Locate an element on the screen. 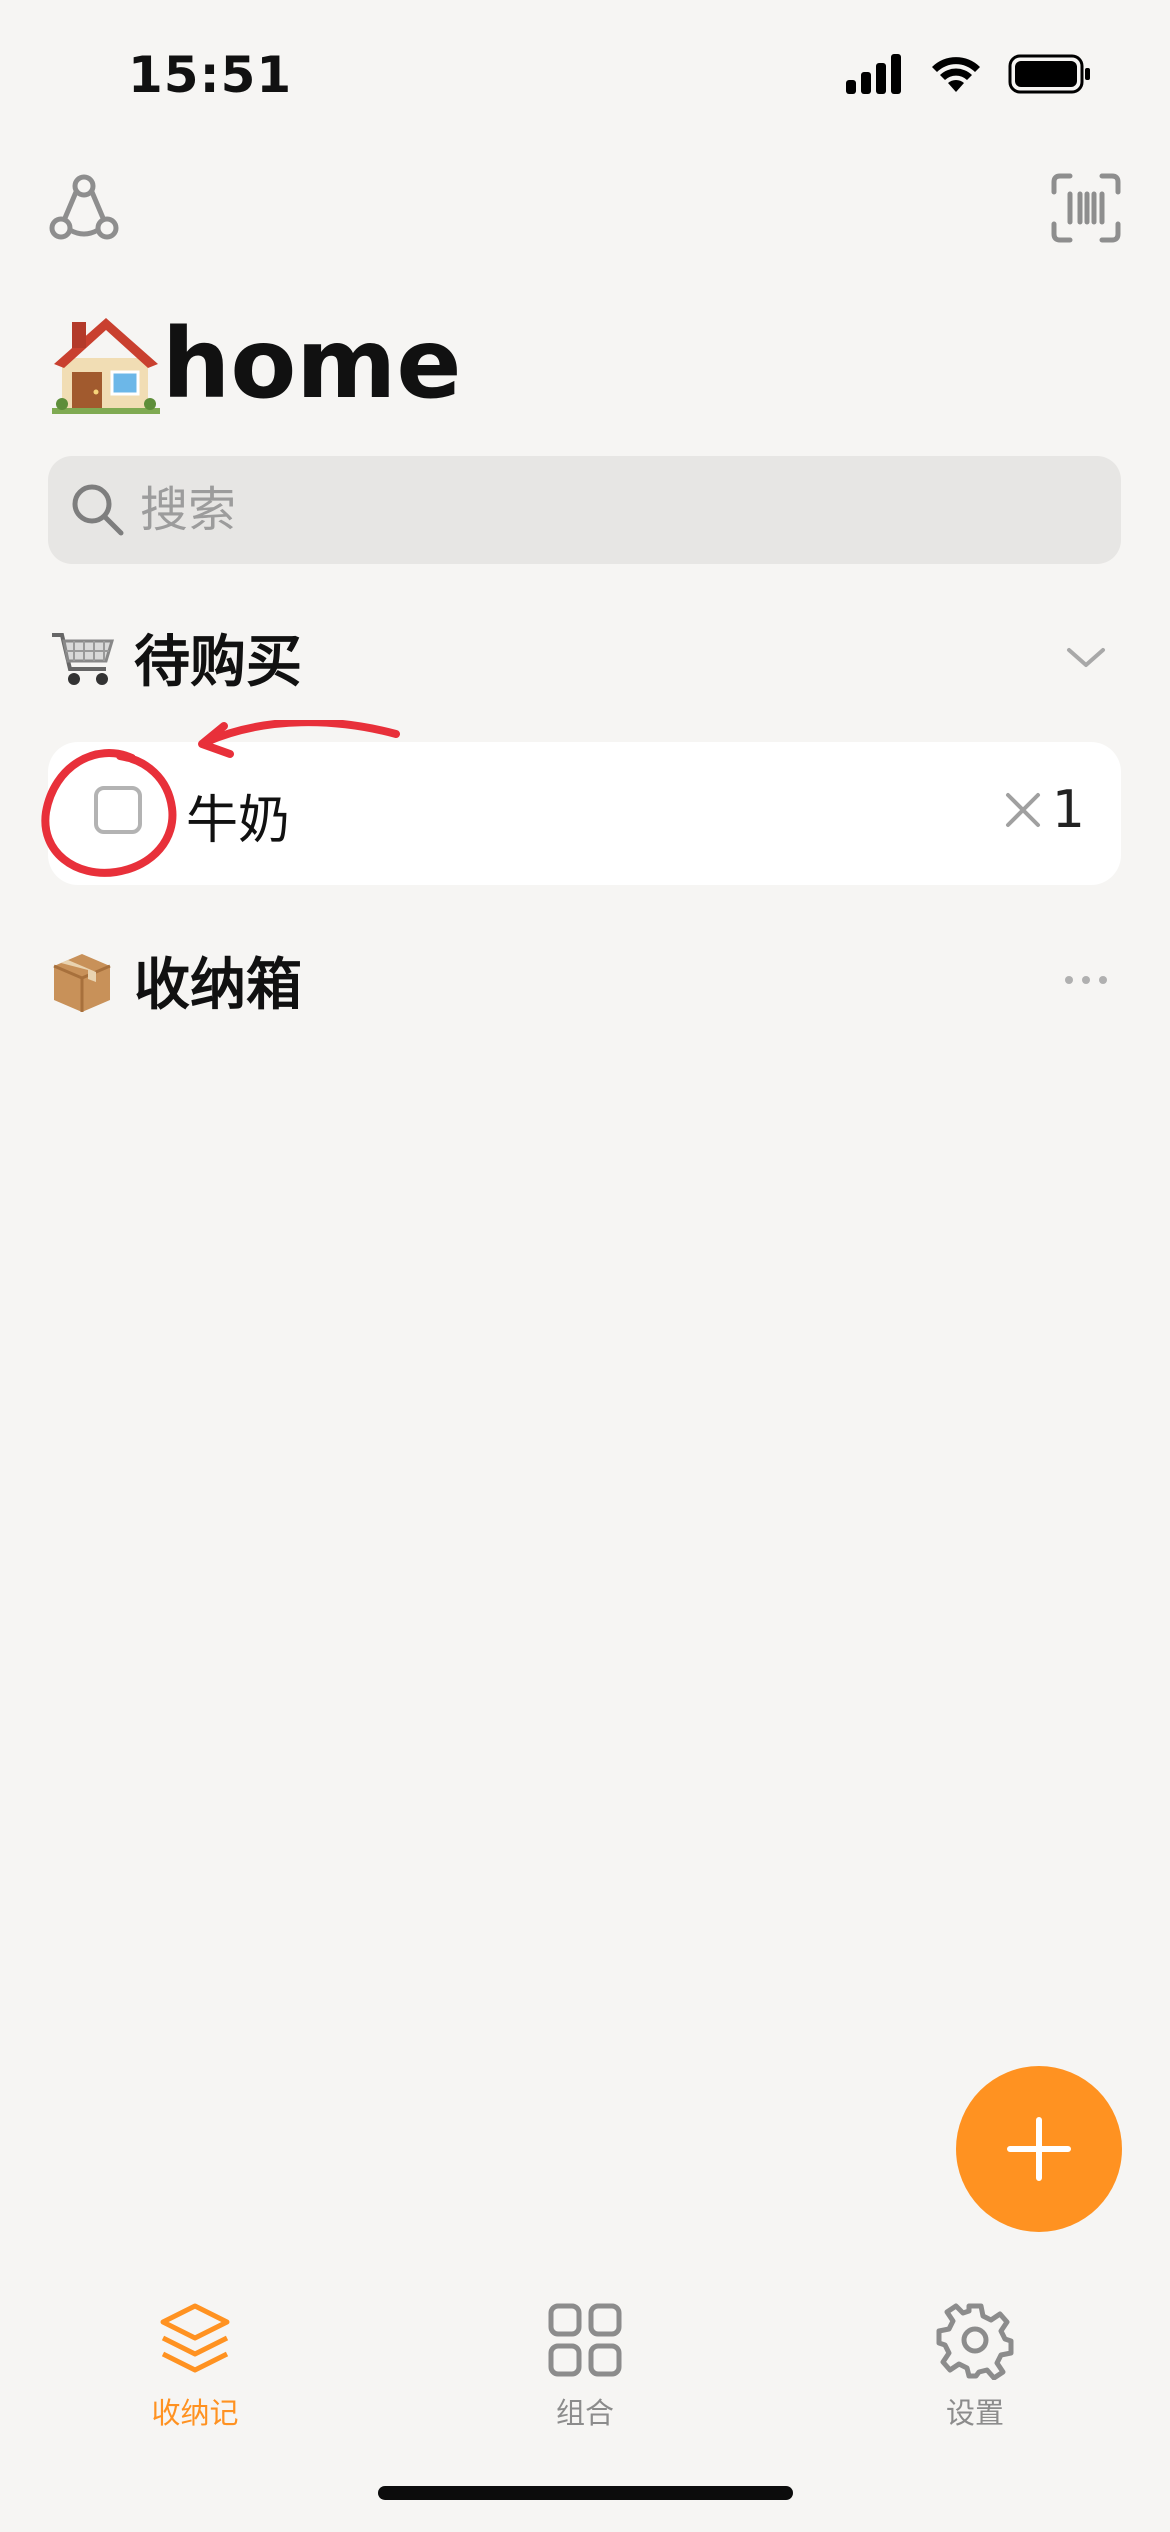  tab-storage-notes: 收纳记 is located at coordinates (195, 2366).